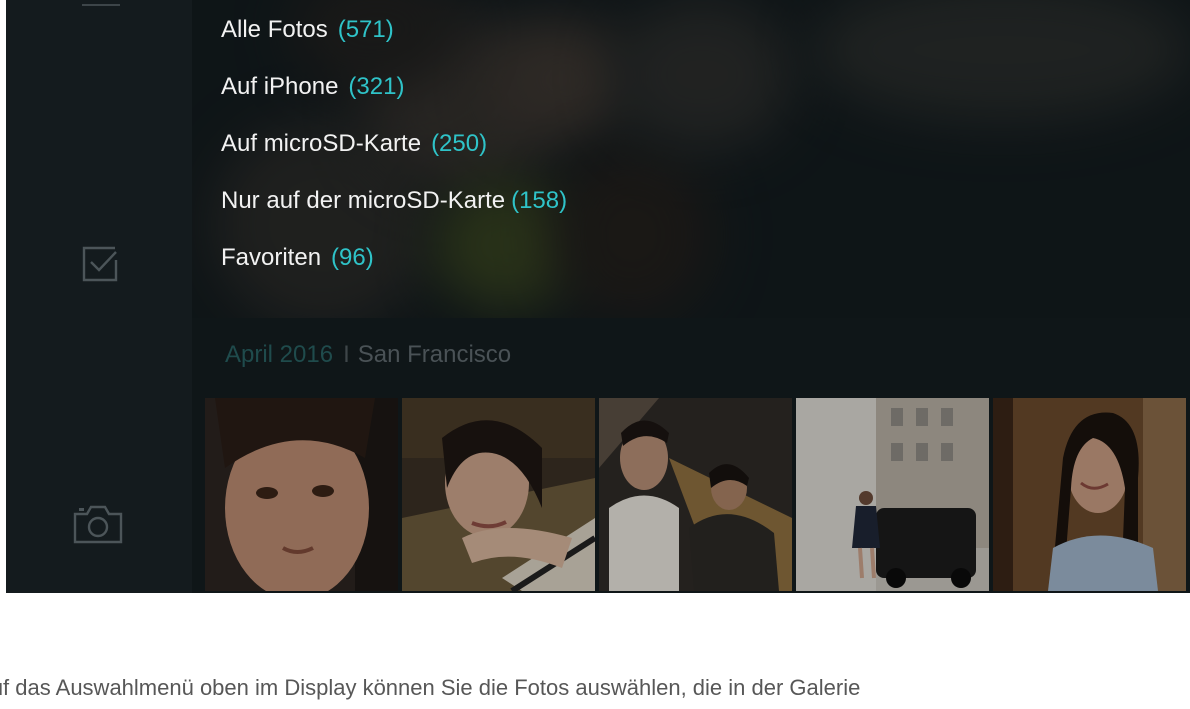 The width and height of the screenshot is (1190, 709). What do you see at coordinates (346, 354) in the screenshot?
I see `section-separator: I` at bounding box center [346, 354].